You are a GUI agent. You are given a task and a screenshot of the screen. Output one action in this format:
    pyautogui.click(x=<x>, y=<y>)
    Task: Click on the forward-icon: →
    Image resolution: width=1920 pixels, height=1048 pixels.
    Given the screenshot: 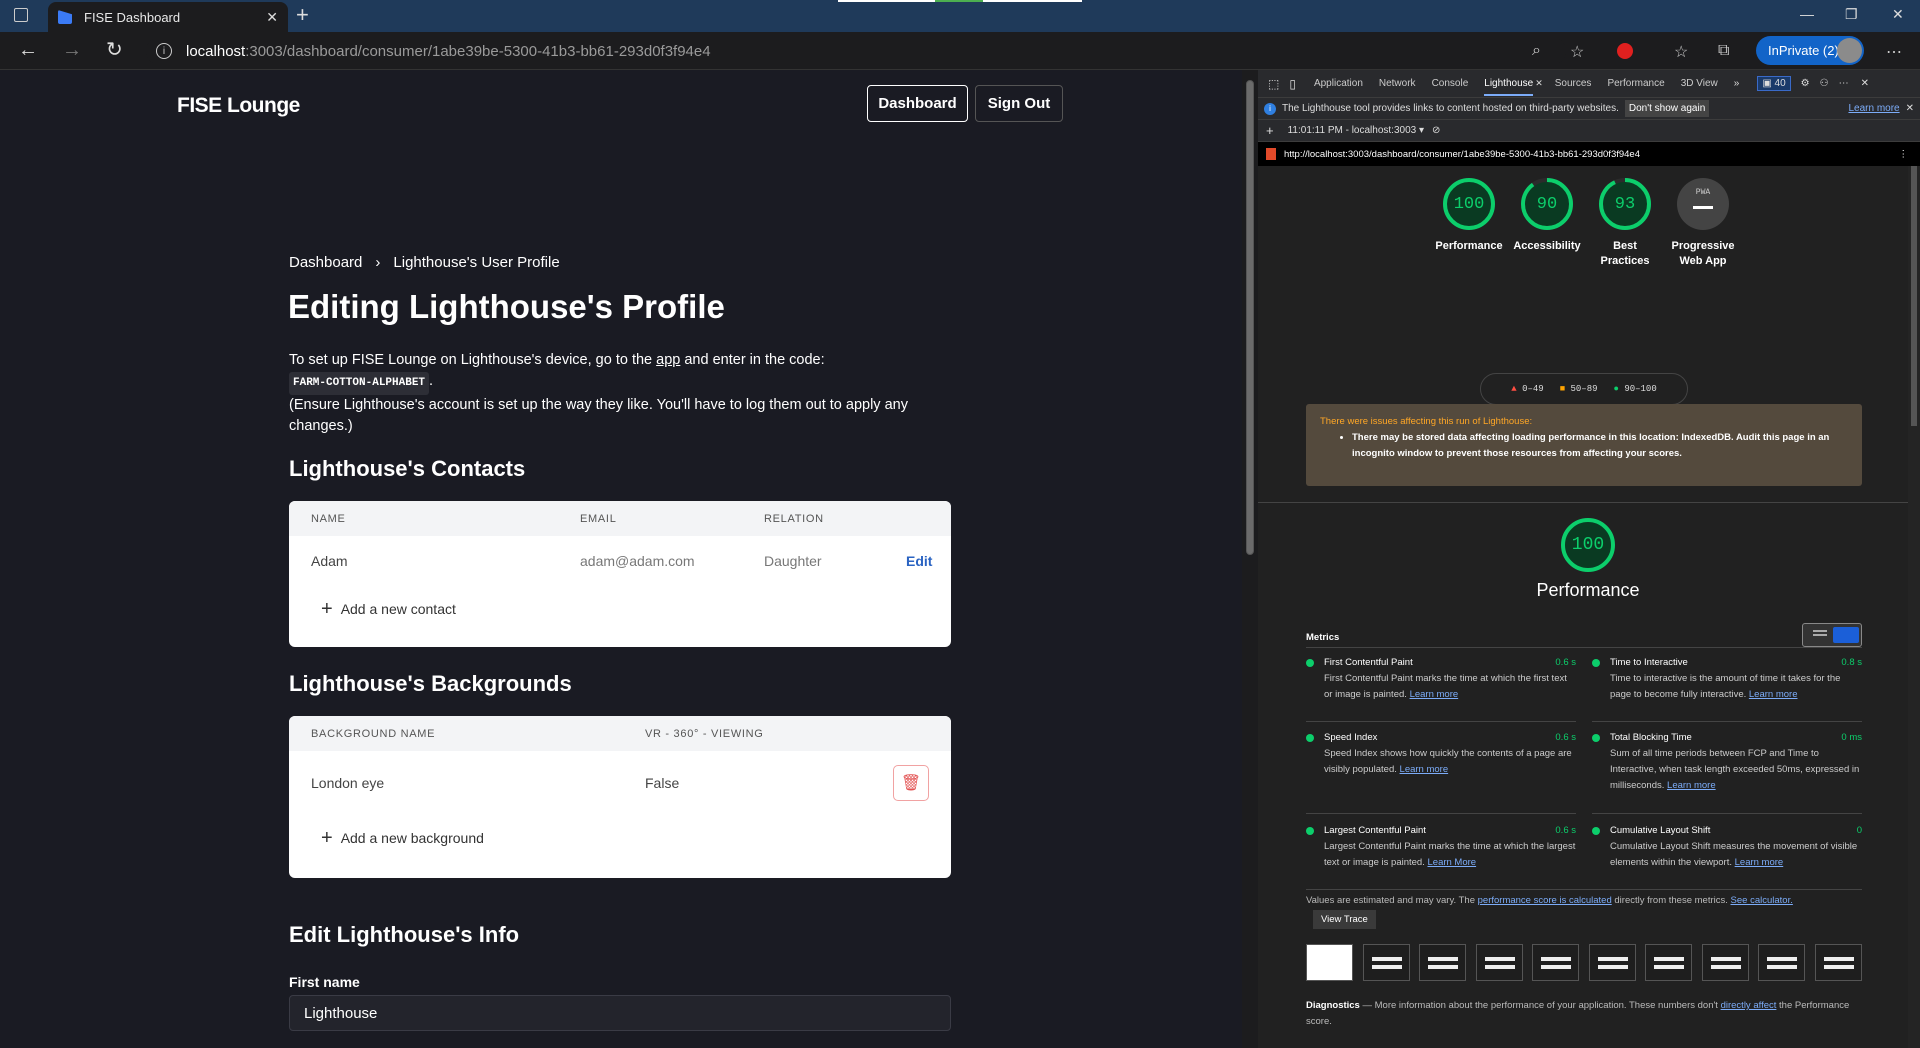 What is the action you would take?
    pyautogui.click(x=72, y=50)
    